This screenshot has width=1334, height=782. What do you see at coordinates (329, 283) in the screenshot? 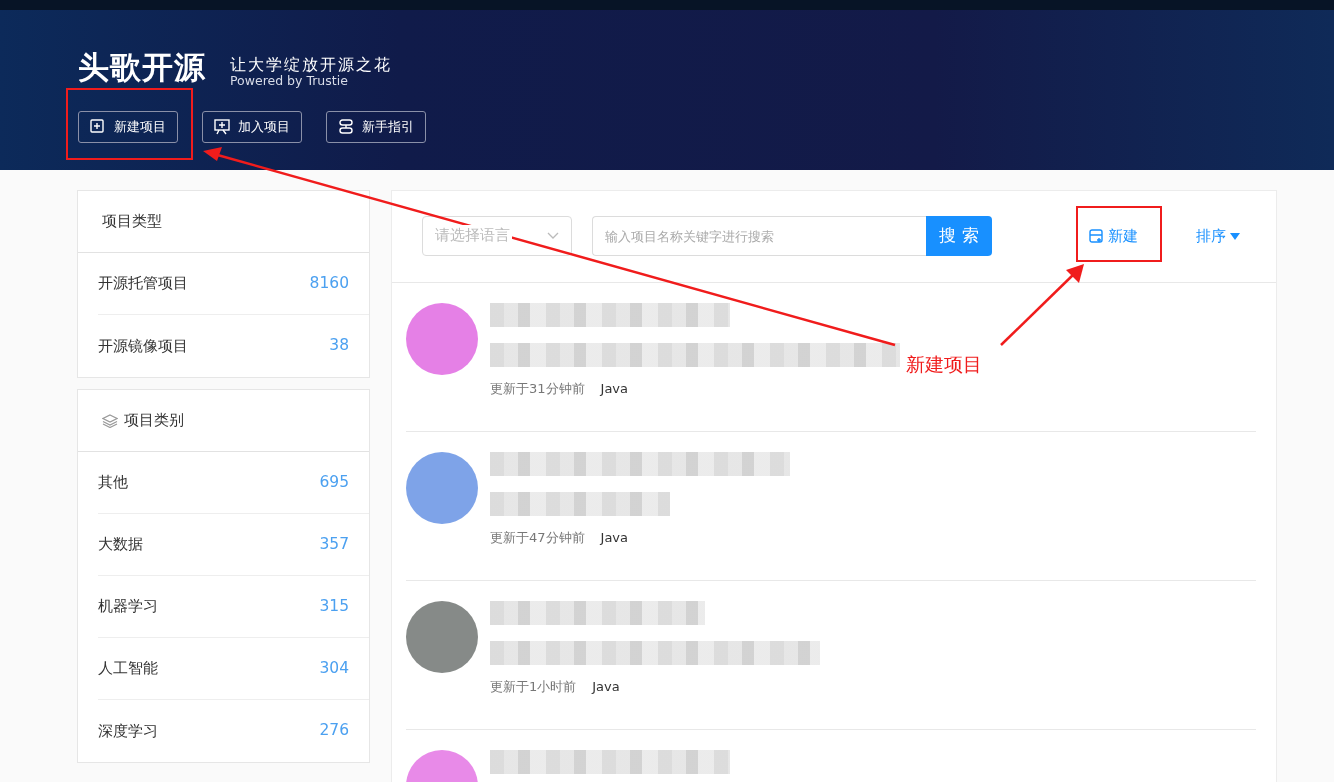
I see `item-count: 8160` at bounding box center [329, 283].